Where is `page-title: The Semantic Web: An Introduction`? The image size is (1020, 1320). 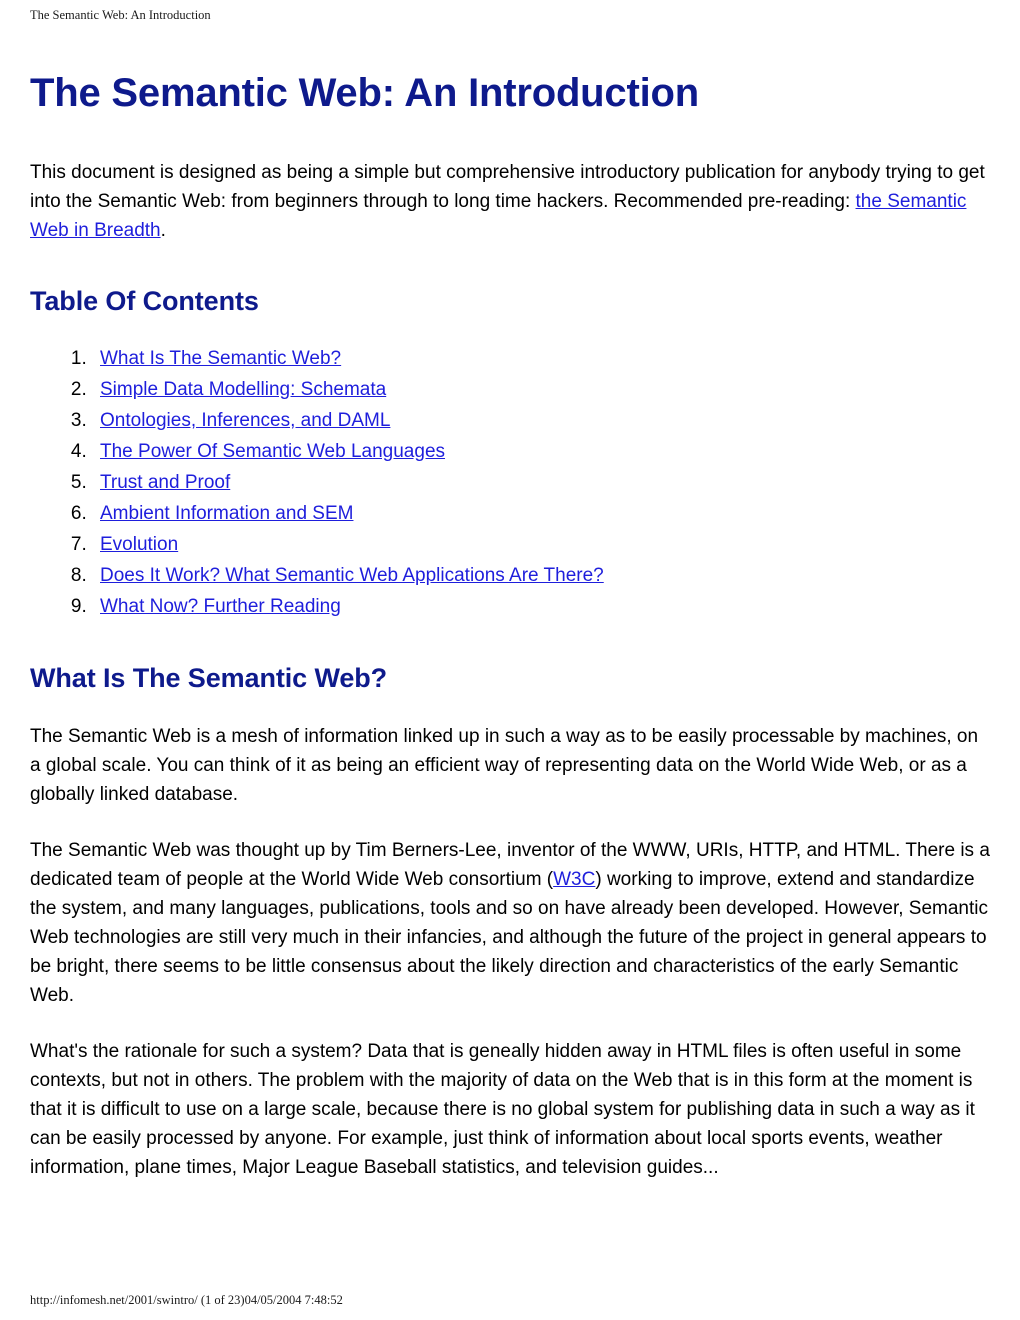
page-title: The Semantic Web: An Introduction is located at coordinates (364, 93).